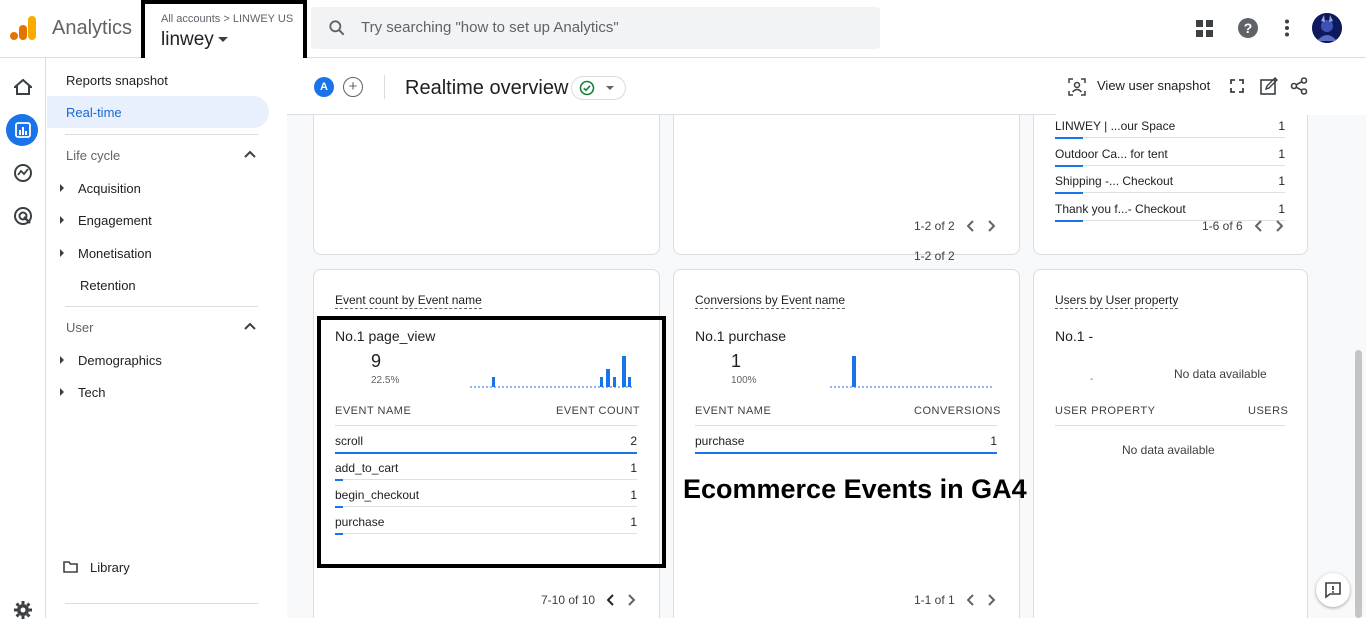 The width and height of the screenshot is (1366, 622). I want to click on property-name: linwey, so click(194, 40).